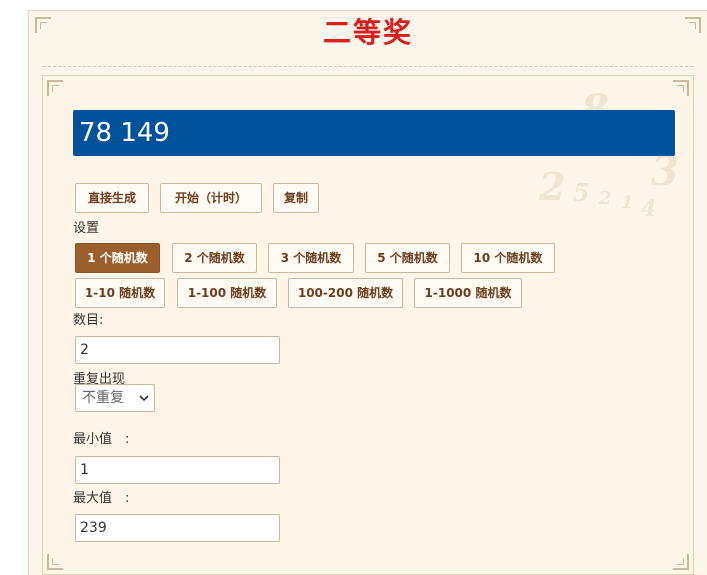 The width and height of the screenshot is (707, 575). What do you see at coordinates (227, 293) in the screenshot?
I see `preset-range-1-100-button: 1-100 随机数` at bounding box center [227, 293].